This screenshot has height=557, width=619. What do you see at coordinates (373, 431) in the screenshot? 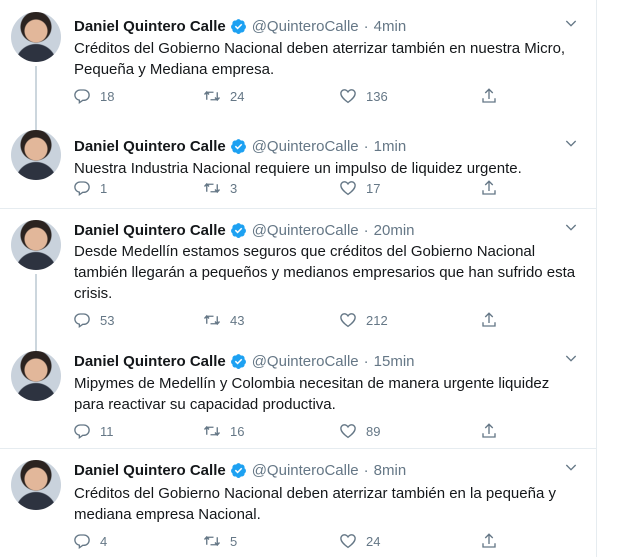
I see `like-count: 89` at bounding box center [373, 431].